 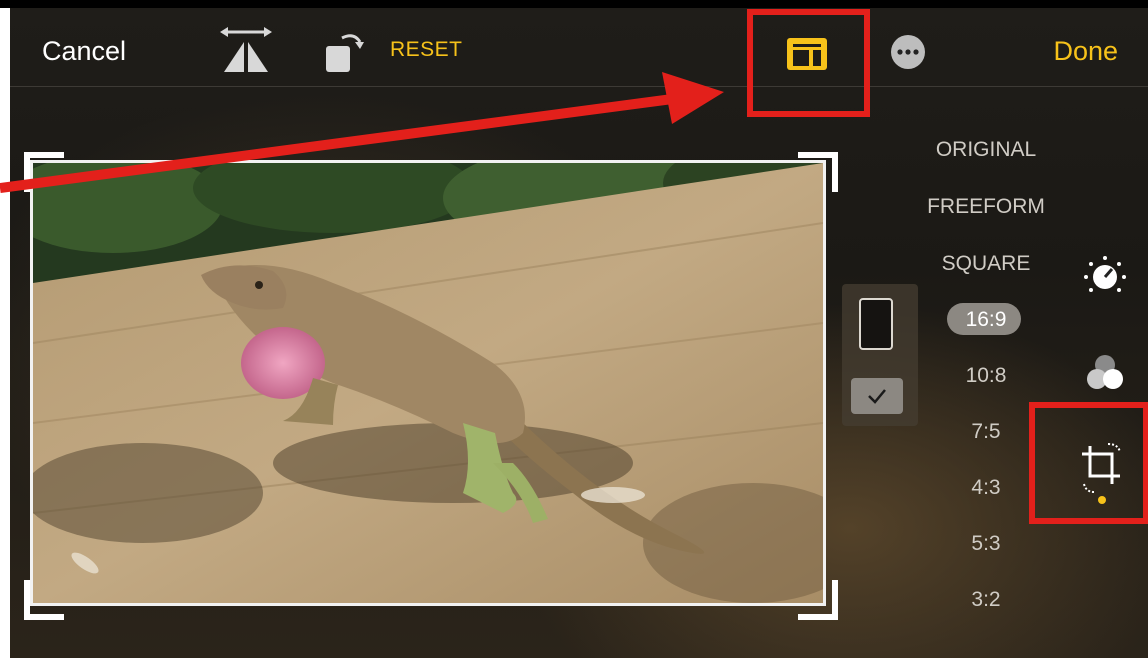 What do you see at coordinates (986, 432) in the screenshot?
I see `ratio-7-5: 7:5` at bounding box center [986, 432].